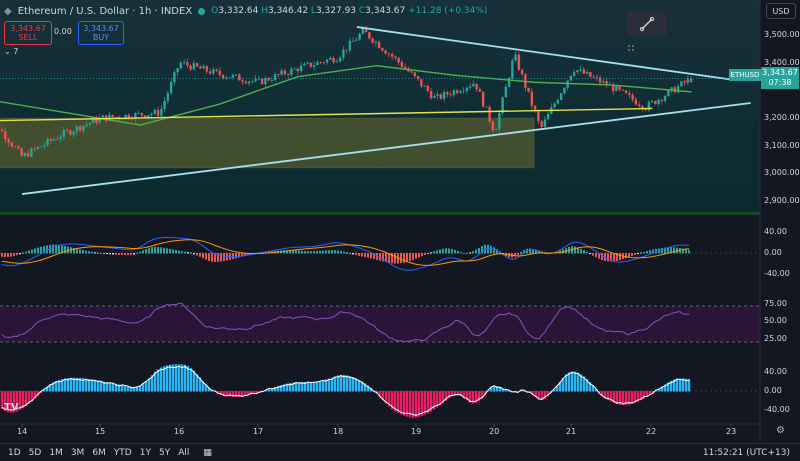 This screenshot has width=800, height=461. Describe the element at coordinates (11, 51) in the screenshot. I see `indicators-toggle: ⌄ 7` at that location.